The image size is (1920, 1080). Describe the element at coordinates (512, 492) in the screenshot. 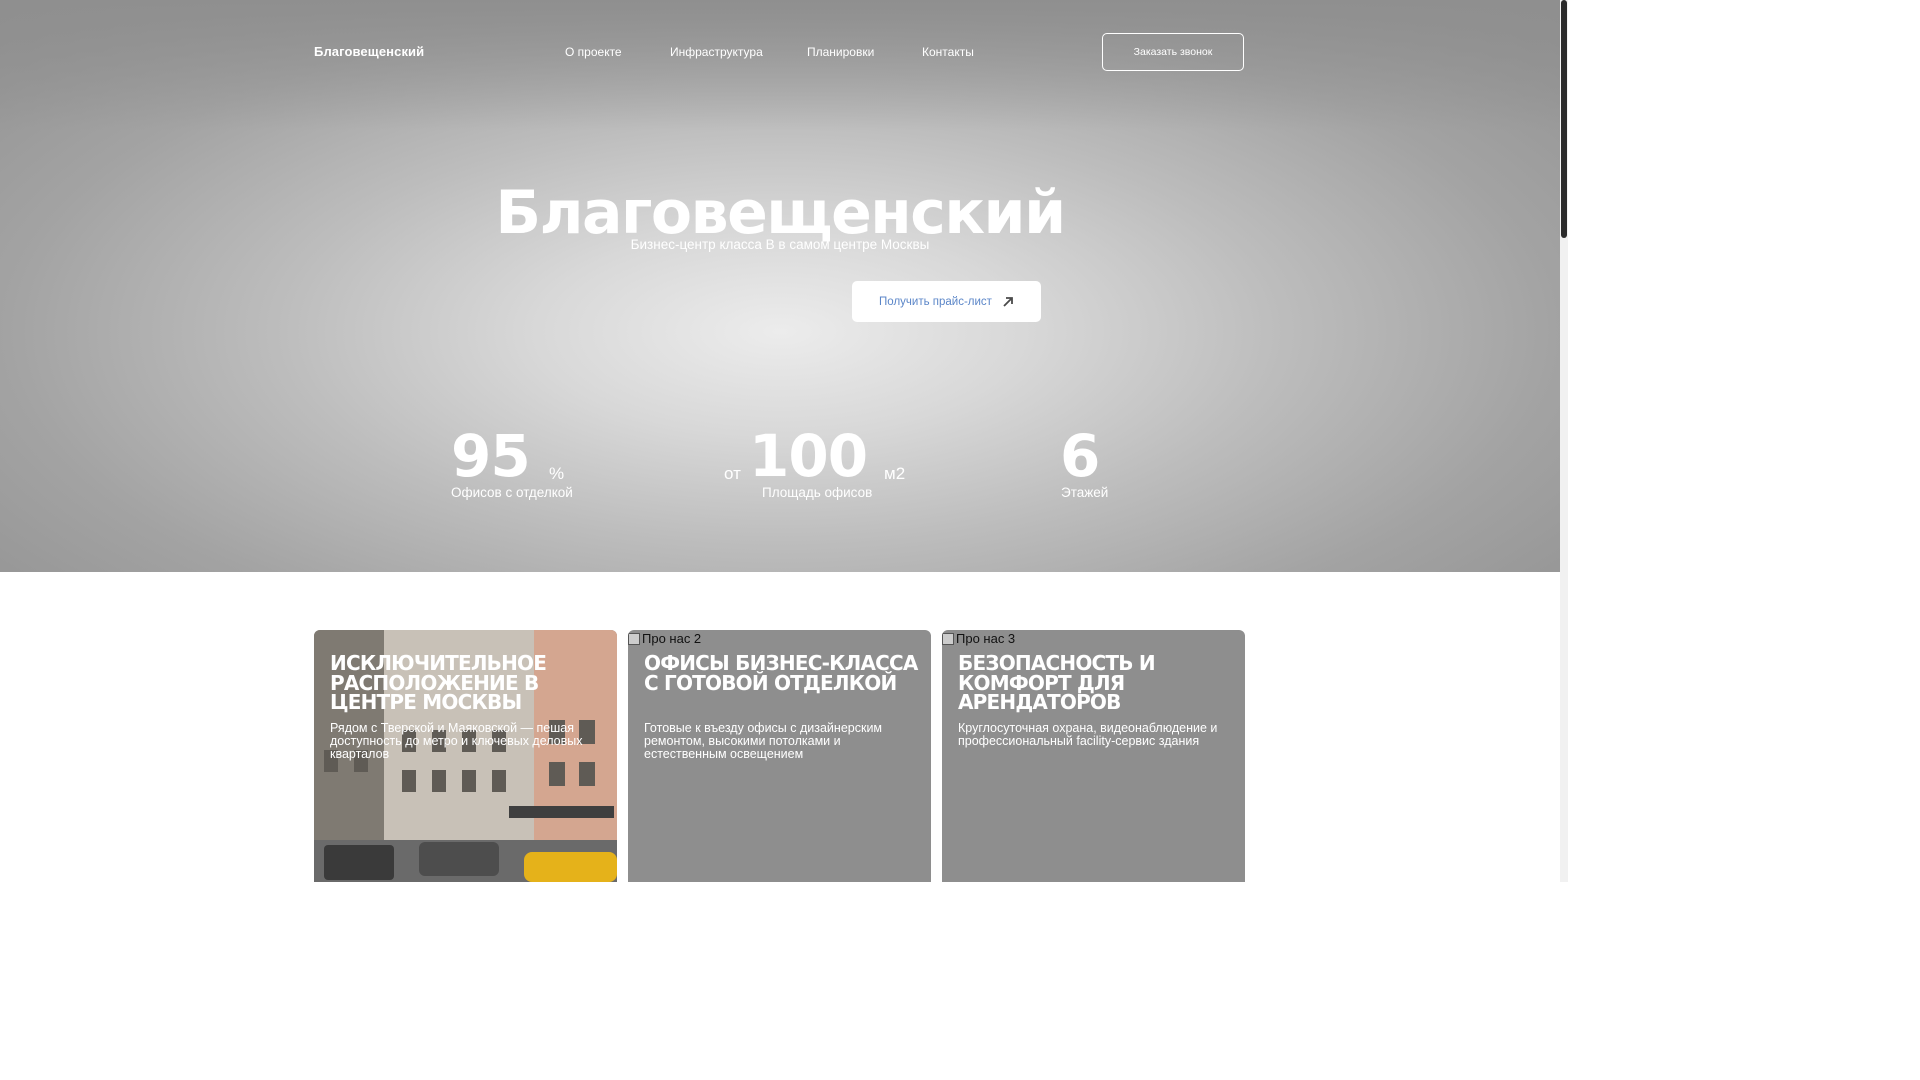

I see `stat-label-finished-offices: Офисов с отделкой` at that location.